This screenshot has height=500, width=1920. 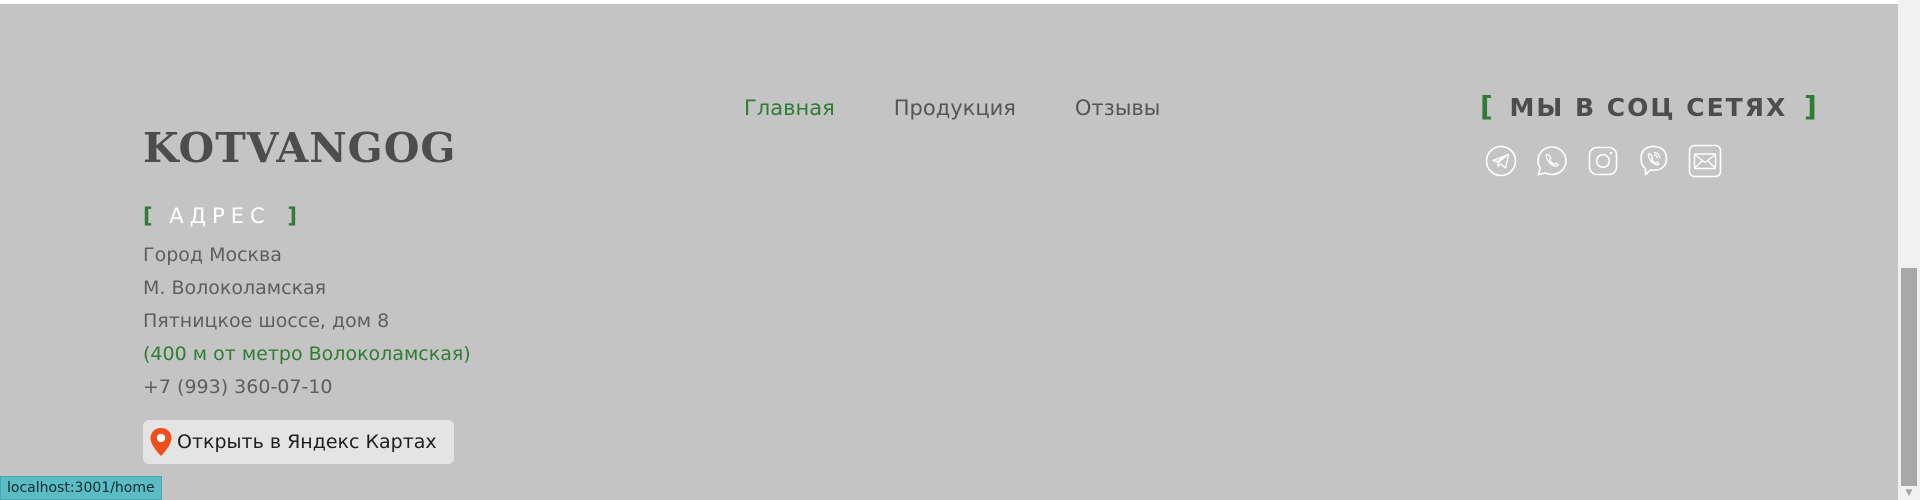 What do you see at coordinates (1501, 161) in the screenshot?
I see `telegram-icon` at bounding box center [1501, 161].